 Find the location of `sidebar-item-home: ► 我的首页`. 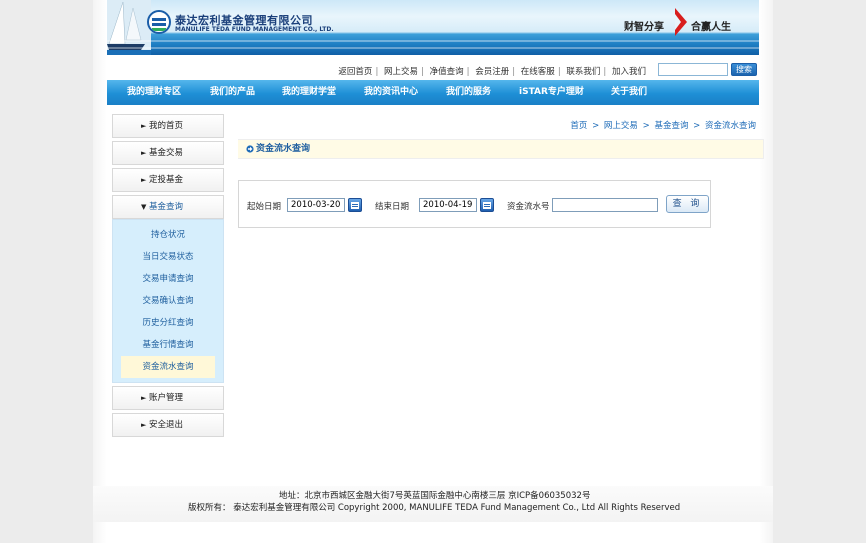

sidebar-item-home: ► 我的首页 is located at coordinates (168, 126).